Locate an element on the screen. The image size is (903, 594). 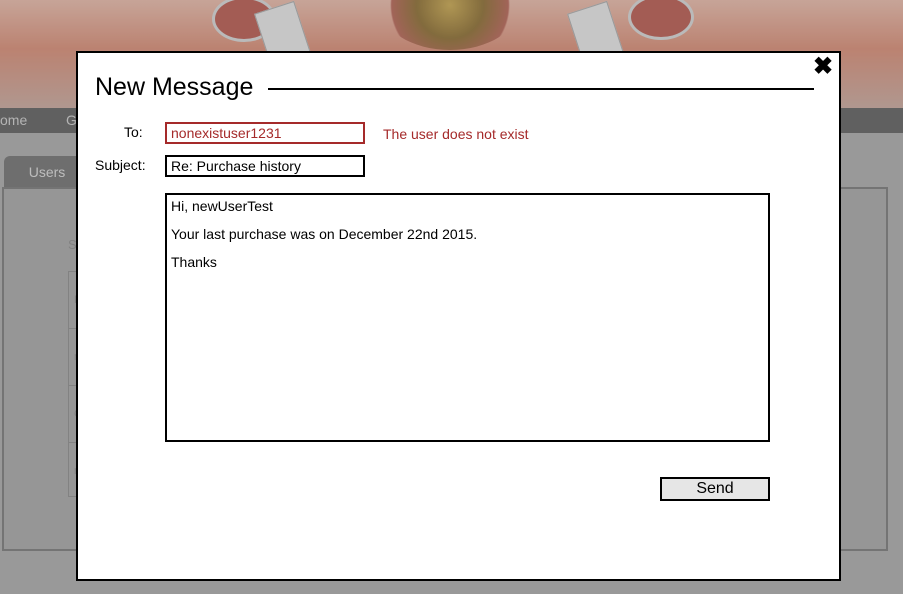
to-label: To: is located at coordinates (133, 132).